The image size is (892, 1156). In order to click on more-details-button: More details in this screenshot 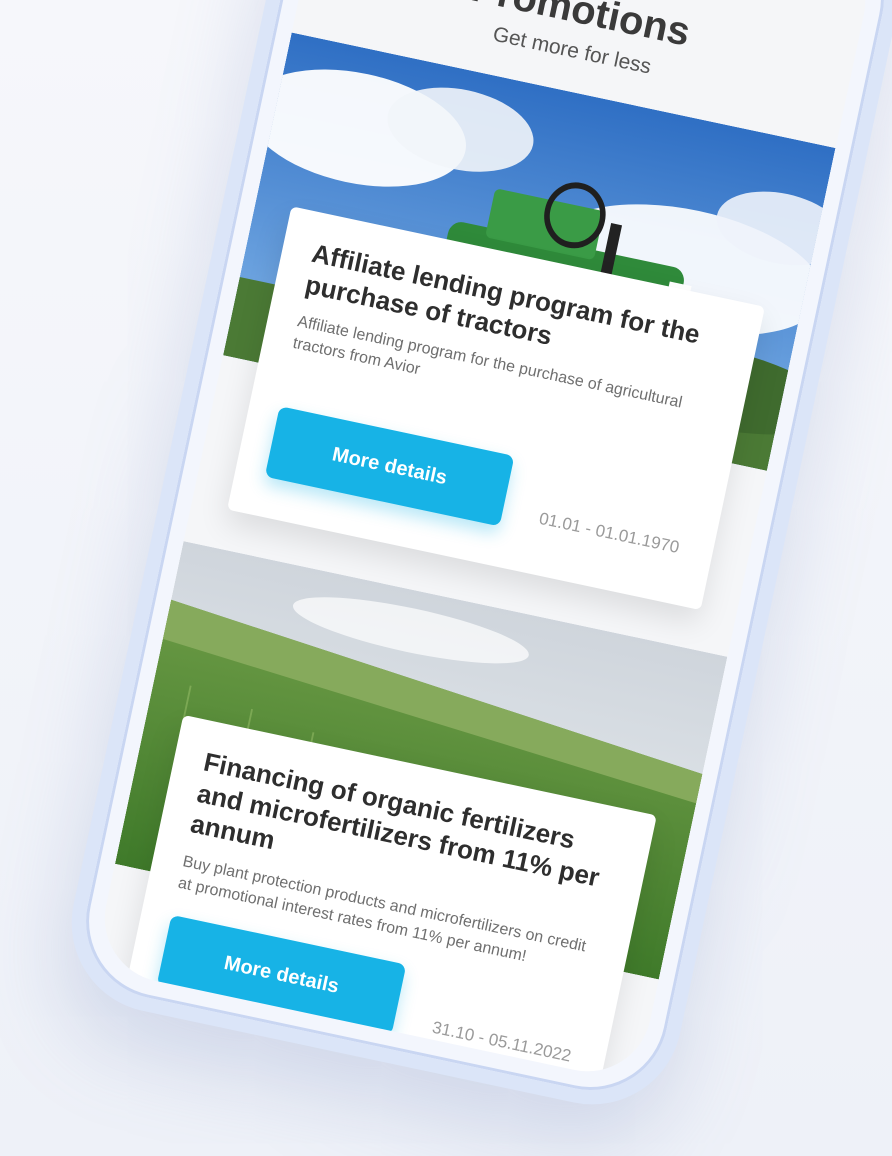, I will do `click(389, 466)`.